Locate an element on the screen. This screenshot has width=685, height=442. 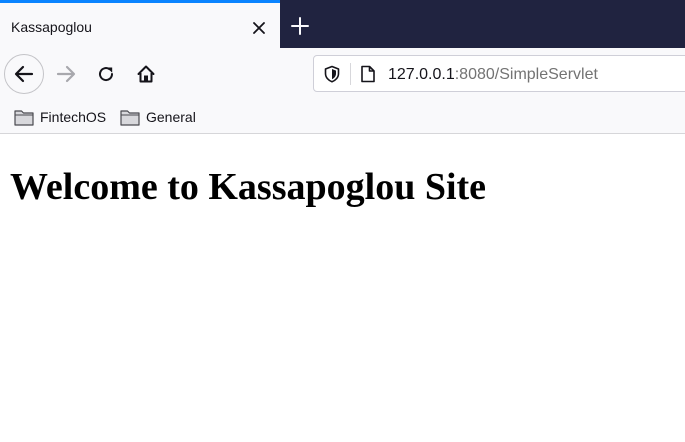
back-button is located at coordinates (24, 74).